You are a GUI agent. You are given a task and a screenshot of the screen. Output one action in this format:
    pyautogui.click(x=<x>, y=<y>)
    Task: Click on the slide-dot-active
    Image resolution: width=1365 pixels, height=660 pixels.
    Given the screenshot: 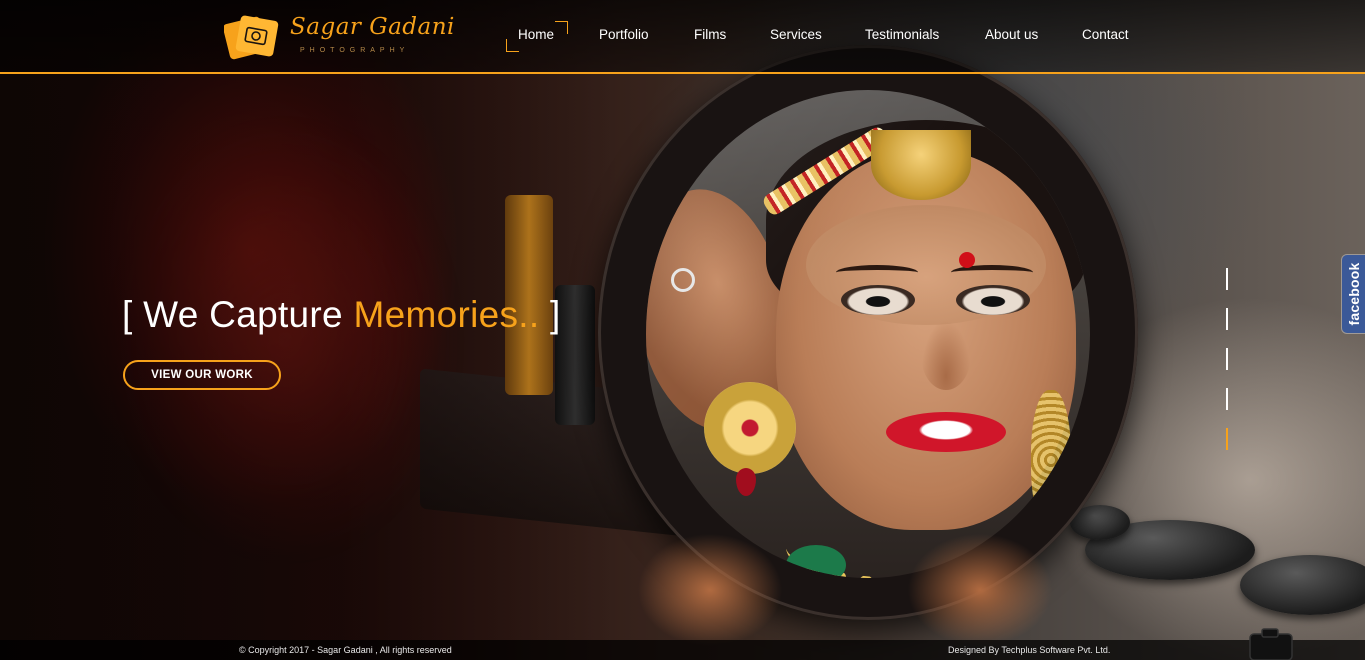 What is the action you would take?
    pyautogui.click(x=1227, y=439)
    